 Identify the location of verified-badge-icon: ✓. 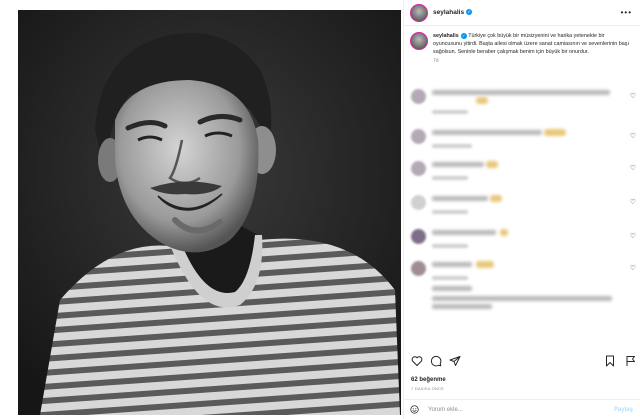
(469, 12).